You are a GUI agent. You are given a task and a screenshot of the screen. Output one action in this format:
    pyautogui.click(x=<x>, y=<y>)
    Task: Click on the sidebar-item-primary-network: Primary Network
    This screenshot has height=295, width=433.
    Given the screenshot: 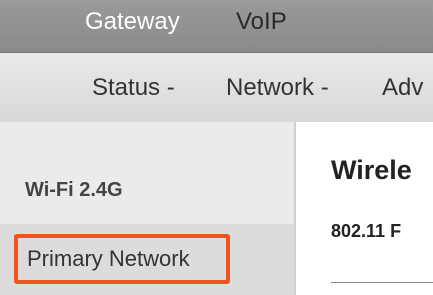 What is the action you would take?
    pyautogui.click(x=122, y=259)
    